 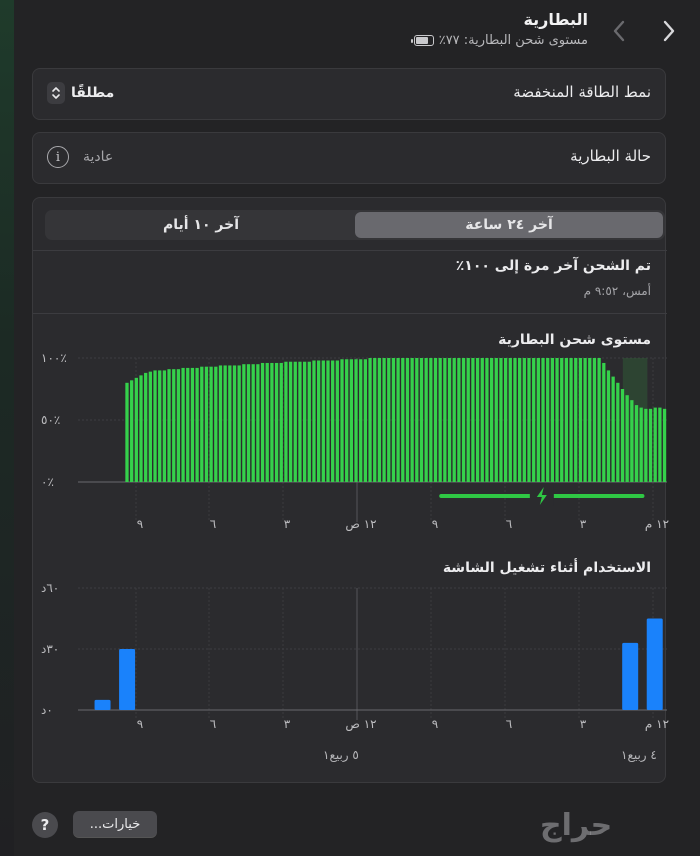 I want to click on y-tick-label: ١٠٠٪, so click(x=54, y=358).